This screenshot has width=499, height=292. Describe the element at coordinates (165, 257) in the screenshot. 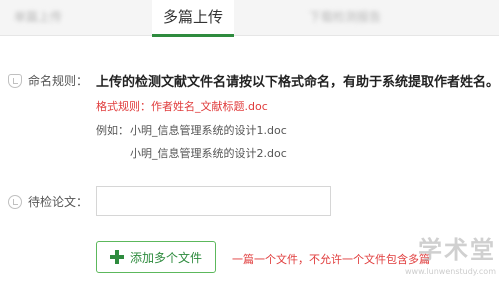

I see `add-files-label: 添加多个文件` at that location.